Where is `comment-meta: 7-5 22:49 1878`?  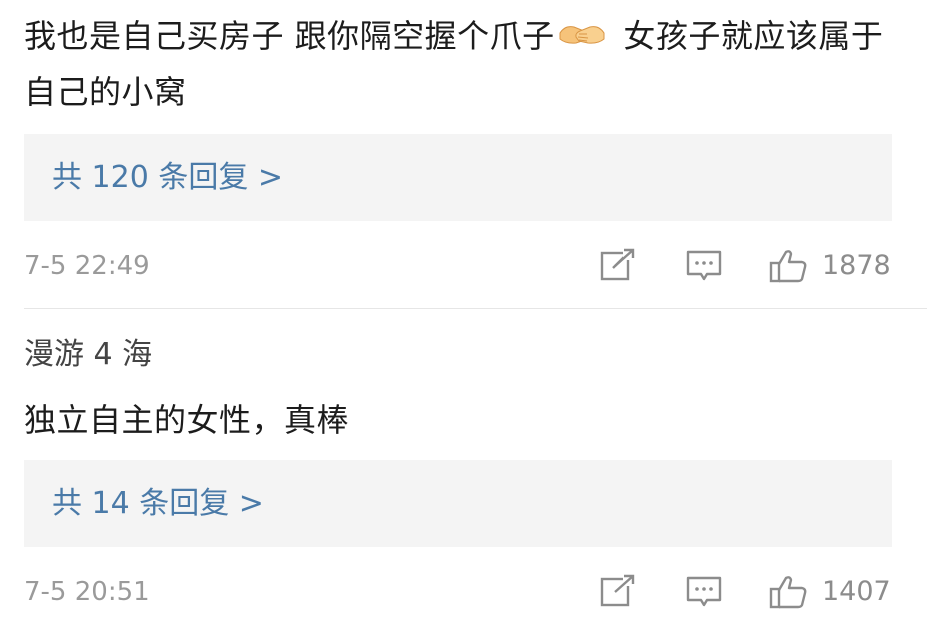
comment-meta: 7-5 22:49 1878 is located at coordinates (463, 266).